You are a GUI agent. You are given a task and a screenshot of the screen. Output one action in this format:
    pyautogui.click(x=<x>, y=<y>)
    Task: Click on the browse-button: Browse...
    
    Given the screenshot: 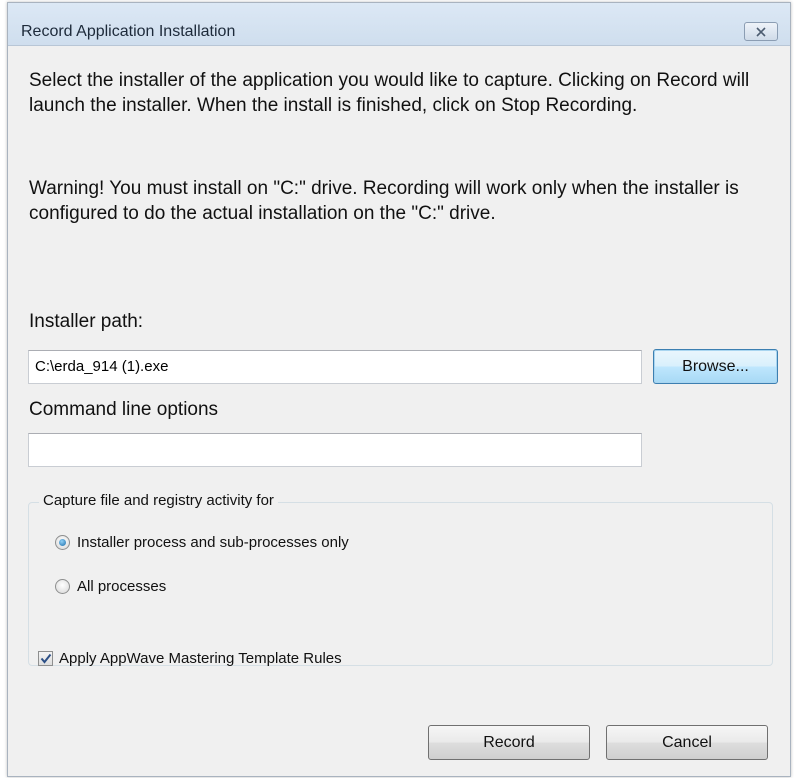 What is the action you would take?
    pyautogui.click(x=715, y=366)
    